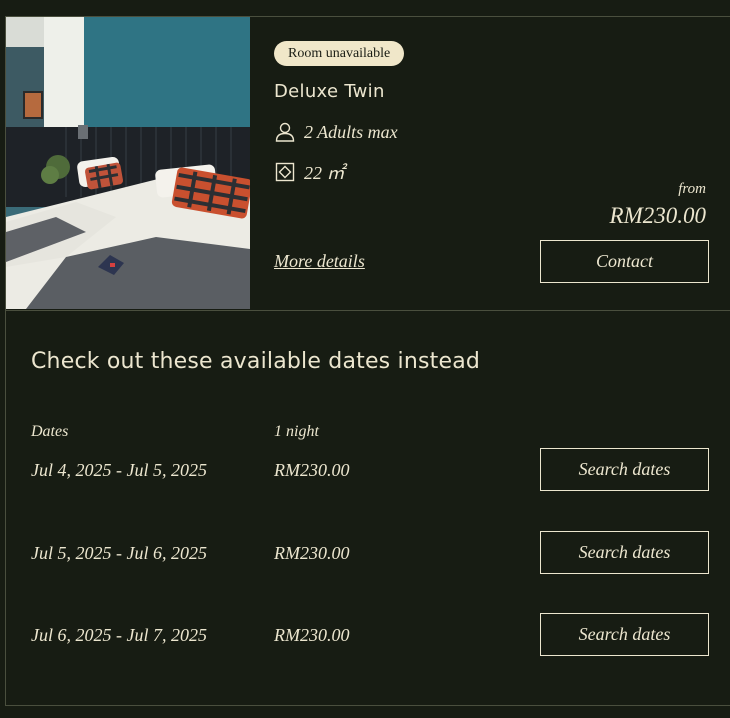  What do you see at coordinates (319, 261) in the screenshot?
I see `more-details-link: More details` at bounding box center [319, 261].